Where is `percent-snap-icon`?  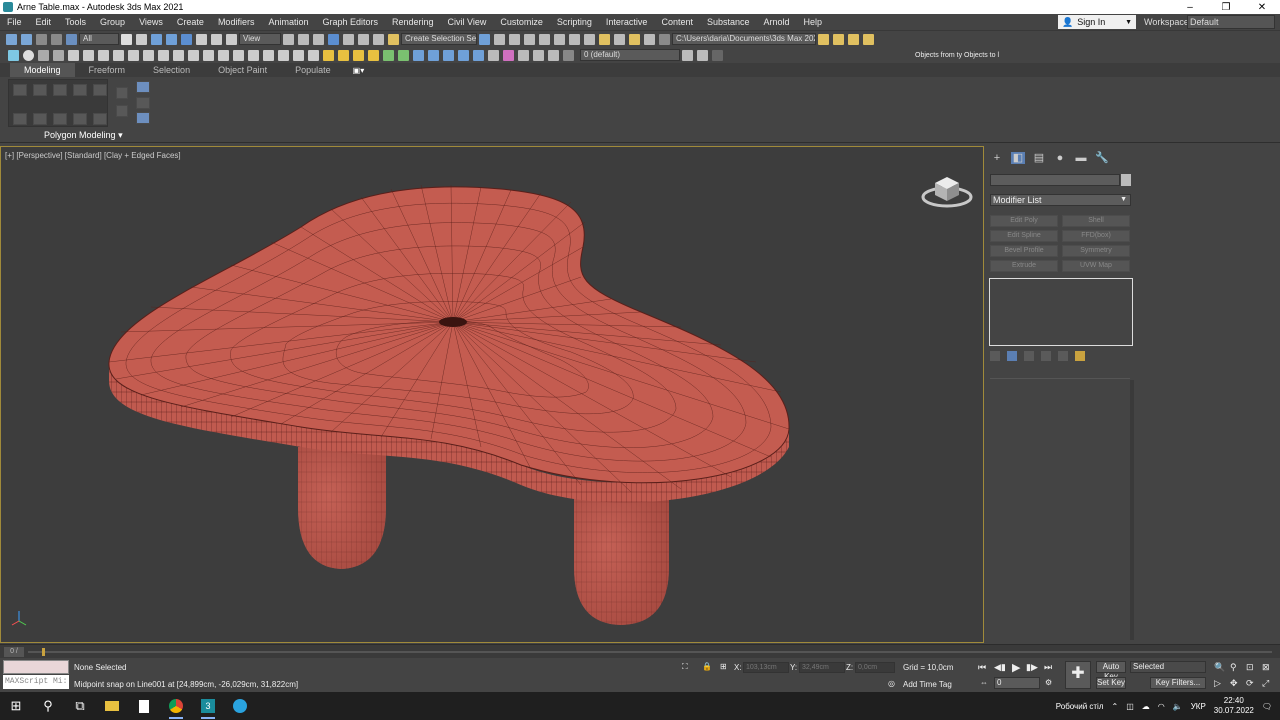
percent-snap-icon is located at coordinates (363, 39).